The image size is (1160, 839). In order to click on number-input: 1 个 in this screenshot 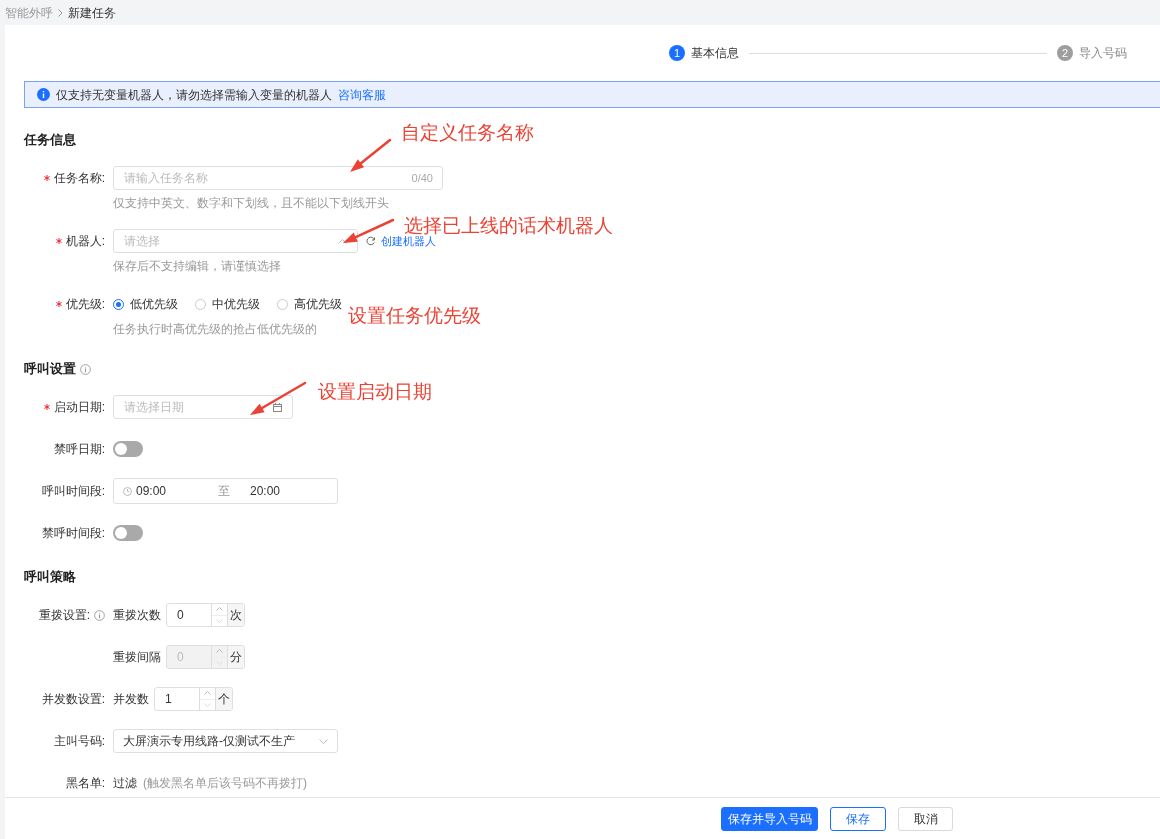, I will do `click(193, 699)`.